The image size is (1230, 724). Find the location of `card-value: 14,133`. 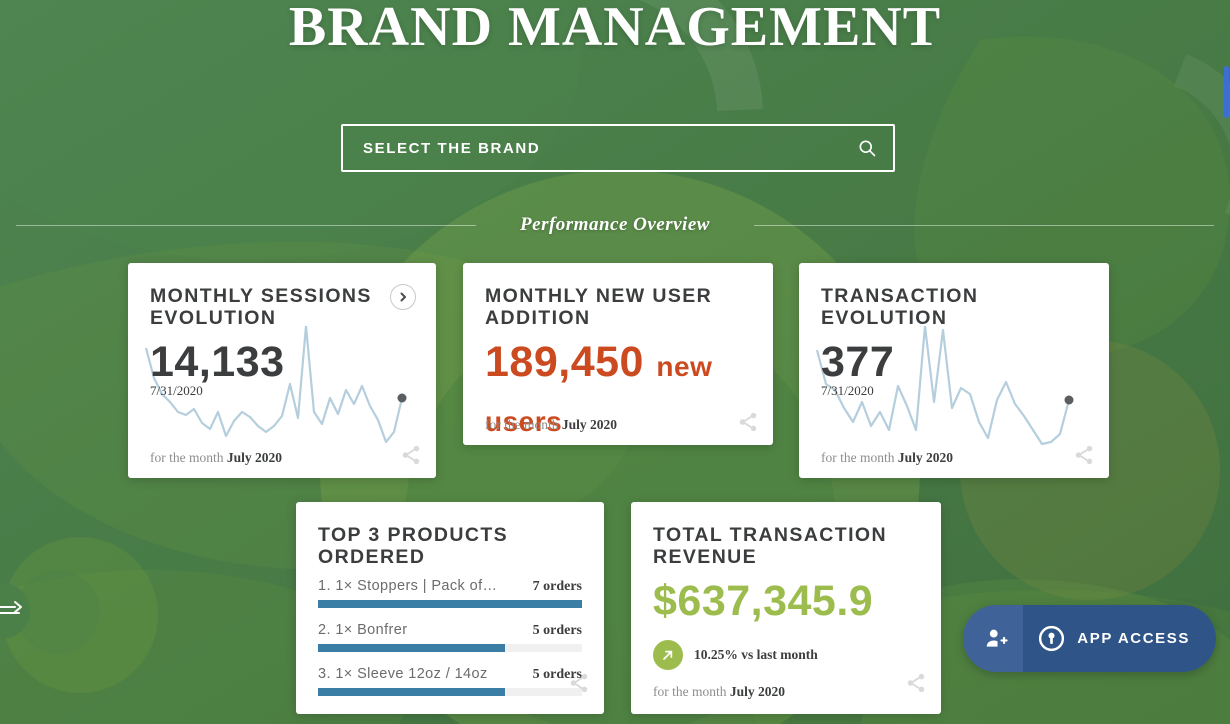

card-value: 14,133 is located at coordinates (217, 362).